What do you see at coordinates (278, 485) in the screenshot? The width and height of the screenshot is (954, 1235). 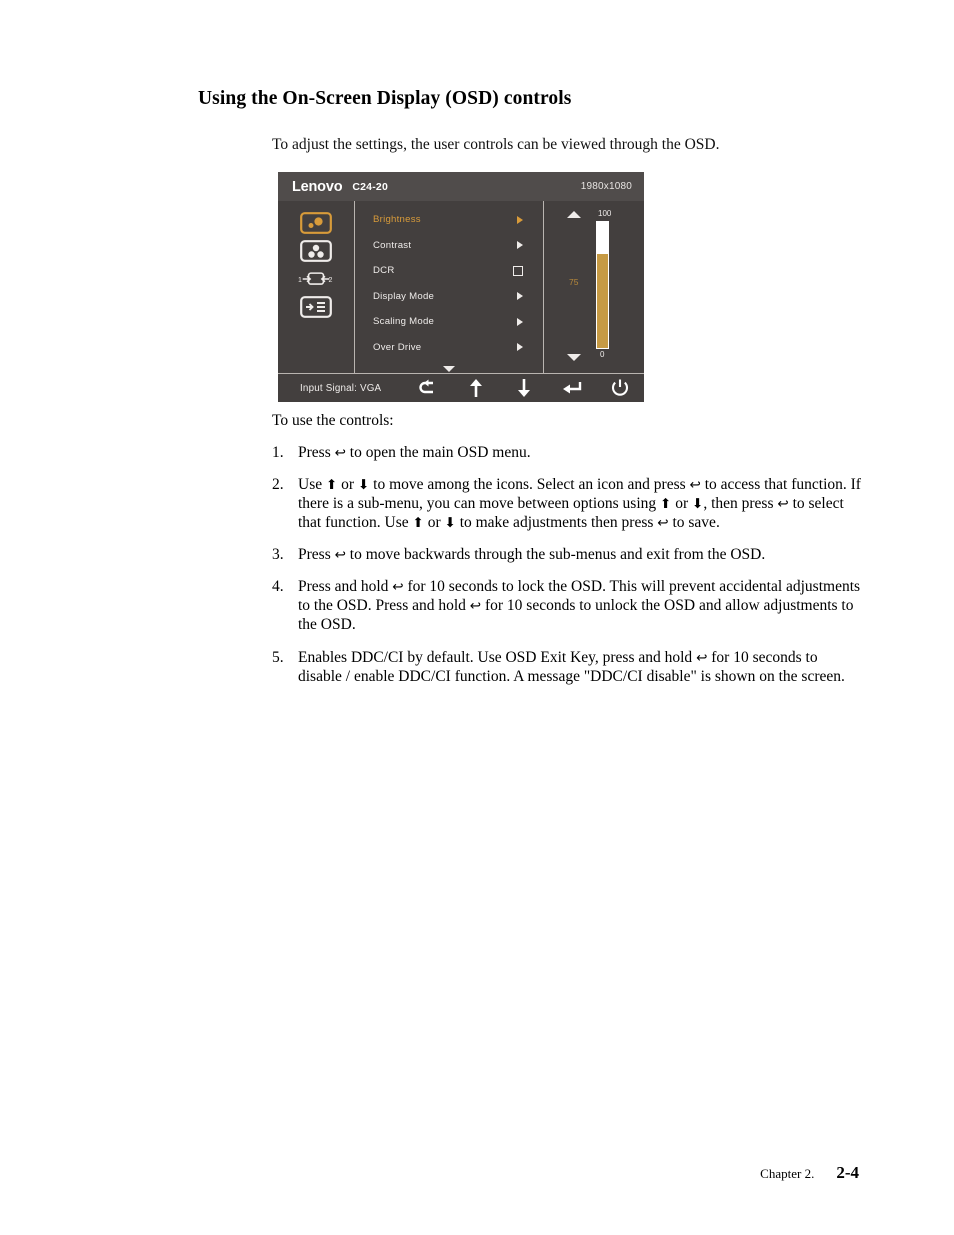 I see `list-item-number: 2.` at bounding box center [278, 485].